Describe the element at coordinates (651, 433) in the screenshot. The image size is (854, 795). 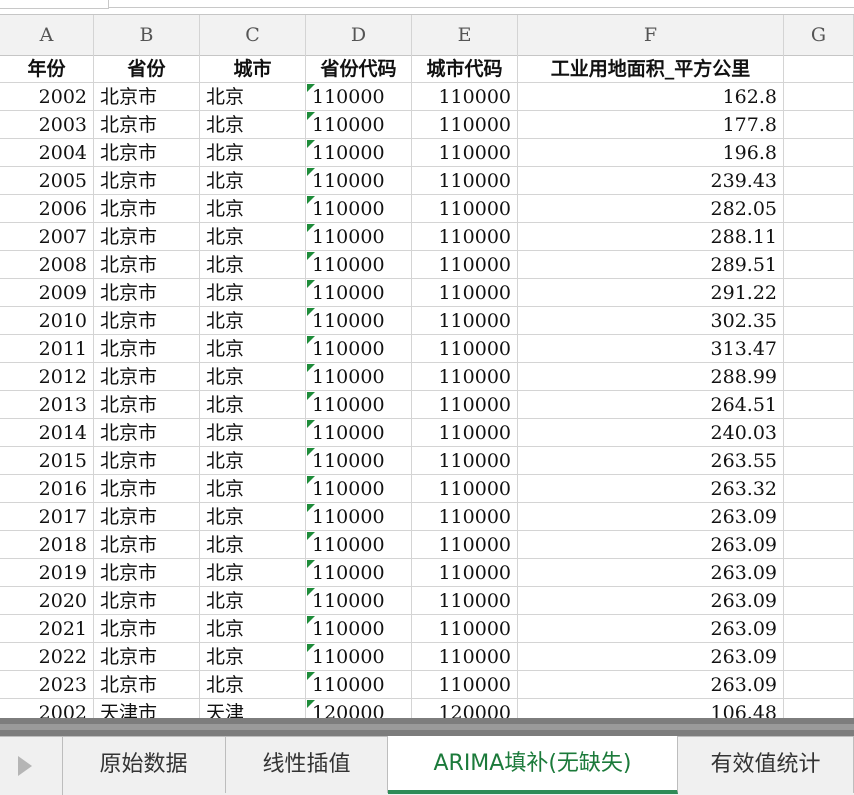
I see `table-cell: 240.03` at that location.